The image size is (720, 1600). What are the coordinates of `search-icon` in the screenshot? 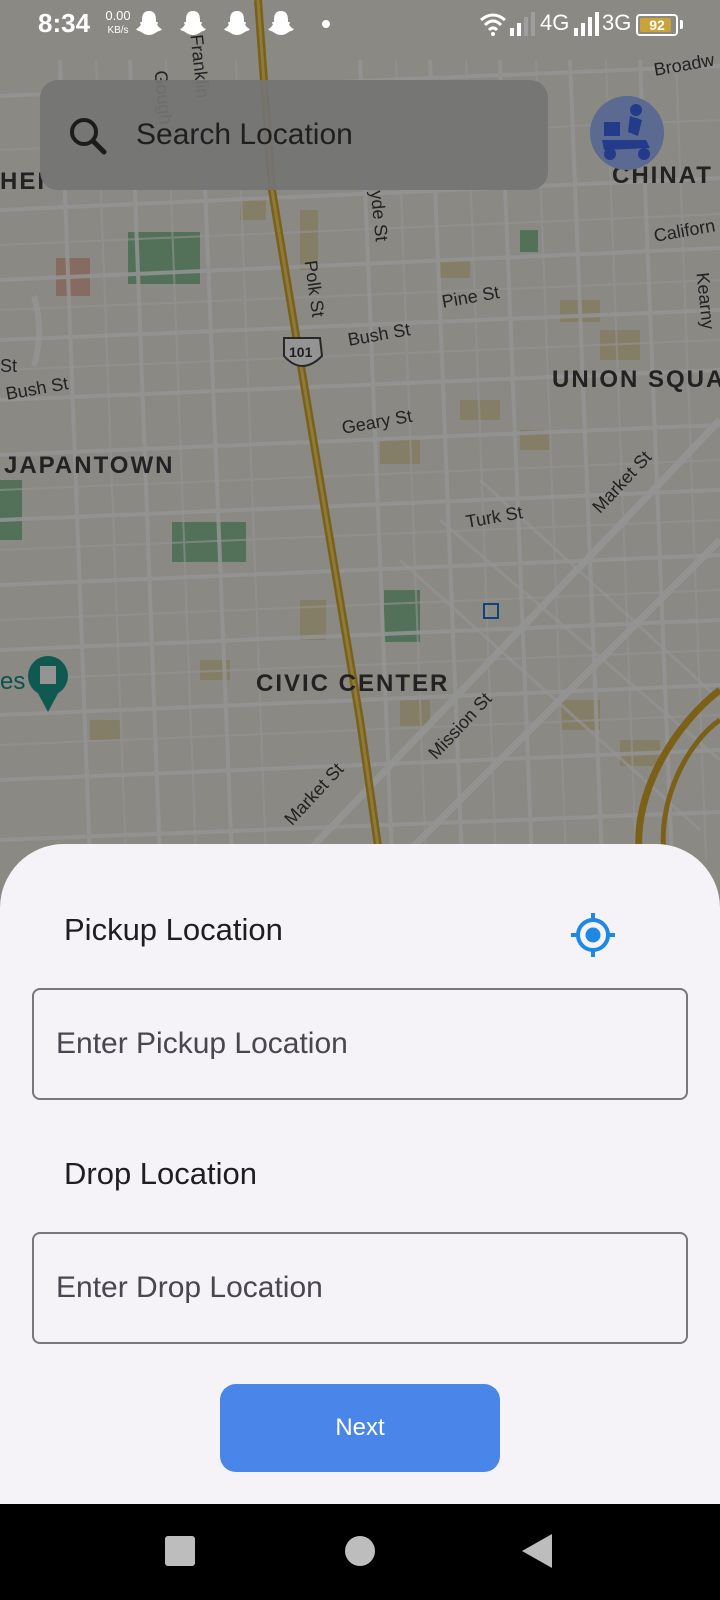 It's located at (88, 136).